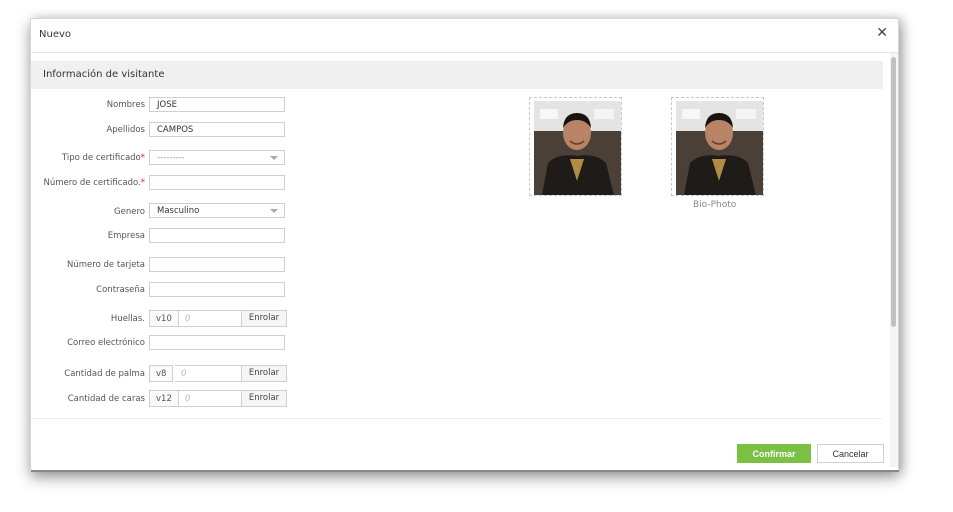 The width and height of the screenshot is (953, 512). What do you see at coordinates (101, 158) in the screenshot?
I see `tipo-certificado-label-text: Tipo de certificado` at bounding box center [101, 158].